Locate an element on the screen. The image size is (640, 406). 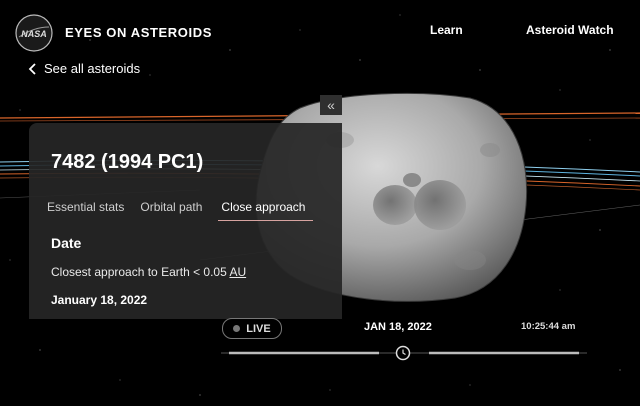
chevron-left-icon is located at coordinates (32, 68).